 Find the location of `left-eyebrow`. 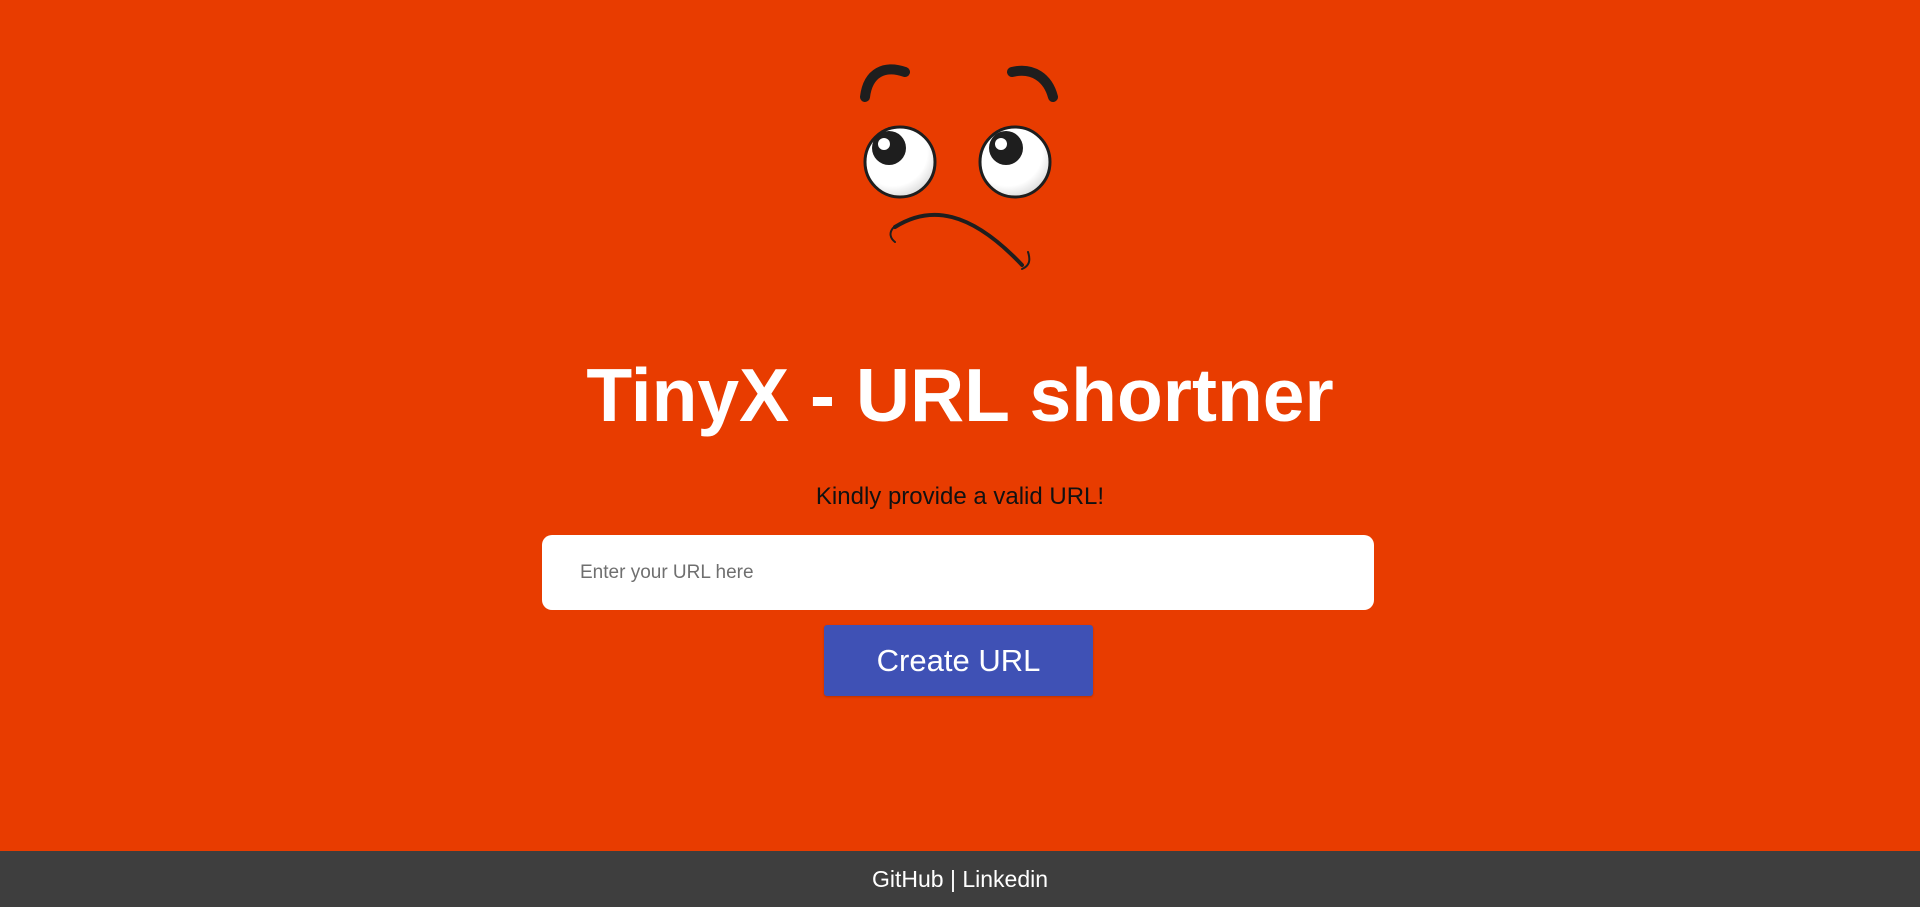

left-eyebrow is located at coordinates (885, 83).